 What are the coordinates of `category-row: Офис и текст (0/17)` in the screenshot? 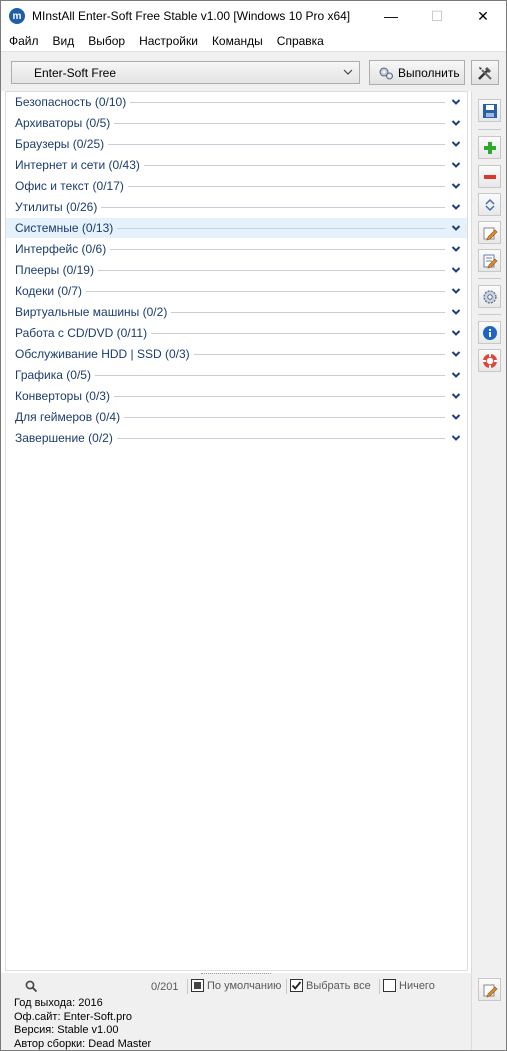 It's located at (236, 186).